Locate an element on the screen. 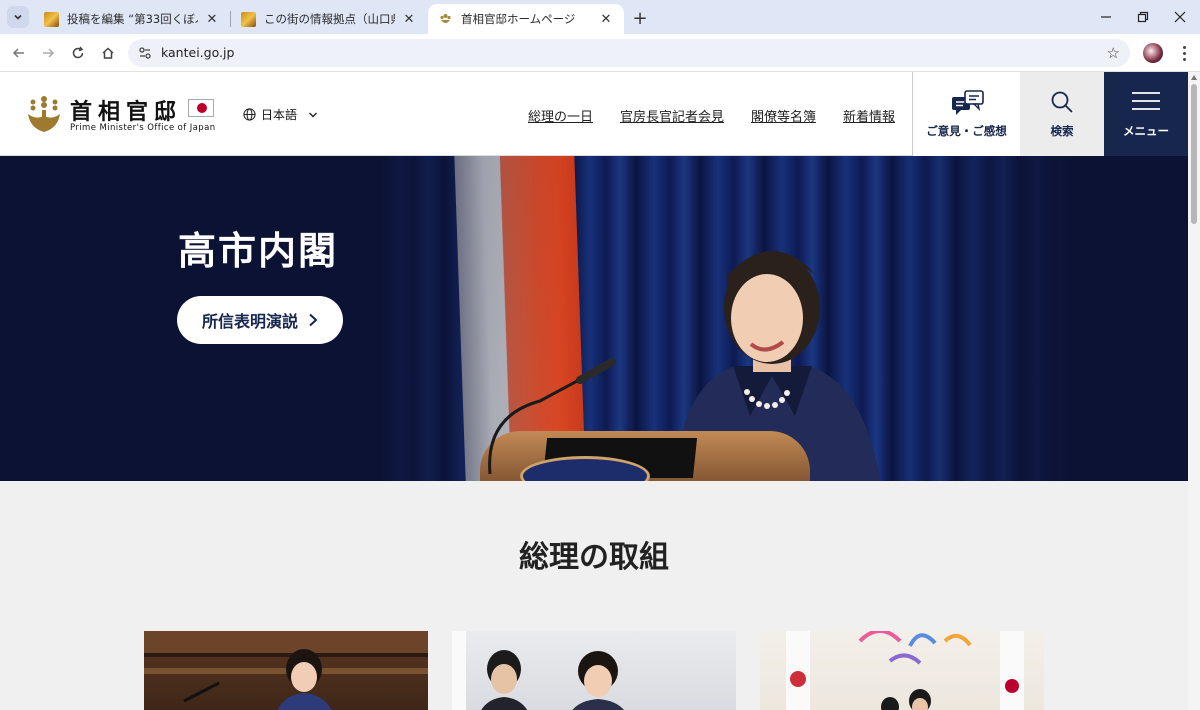  minimize-button is located at coordinates (1106, 17).